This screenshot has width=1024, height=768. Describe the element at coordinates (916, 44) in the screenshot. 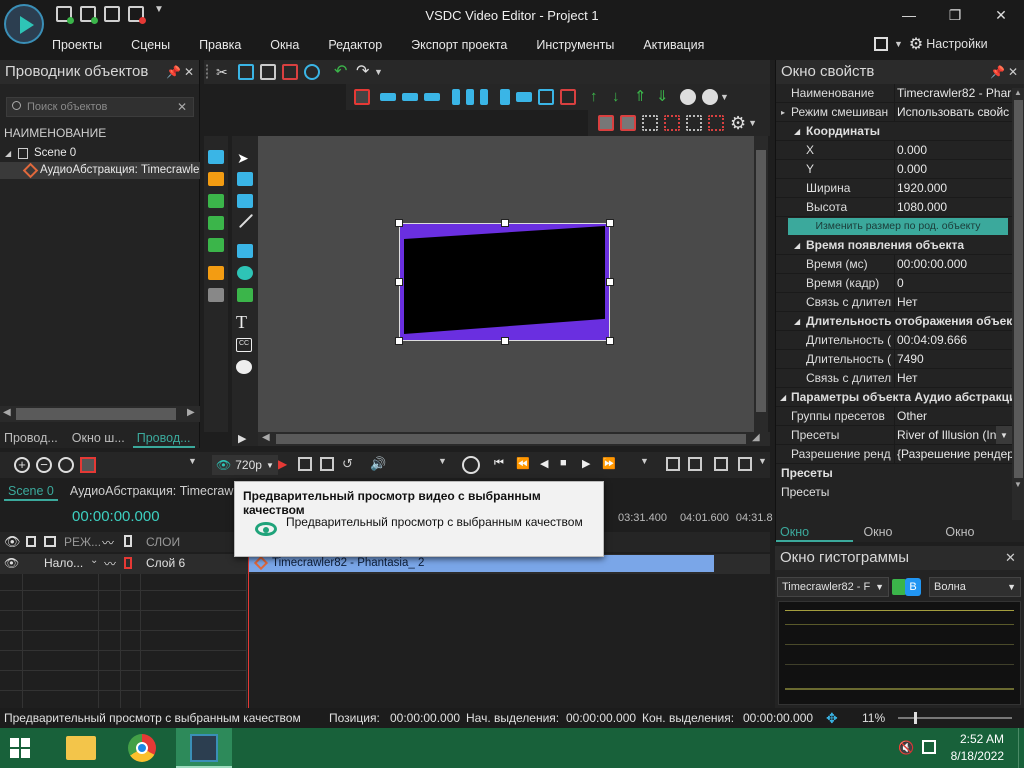

I see `gear-icon: ⚙` at that location.